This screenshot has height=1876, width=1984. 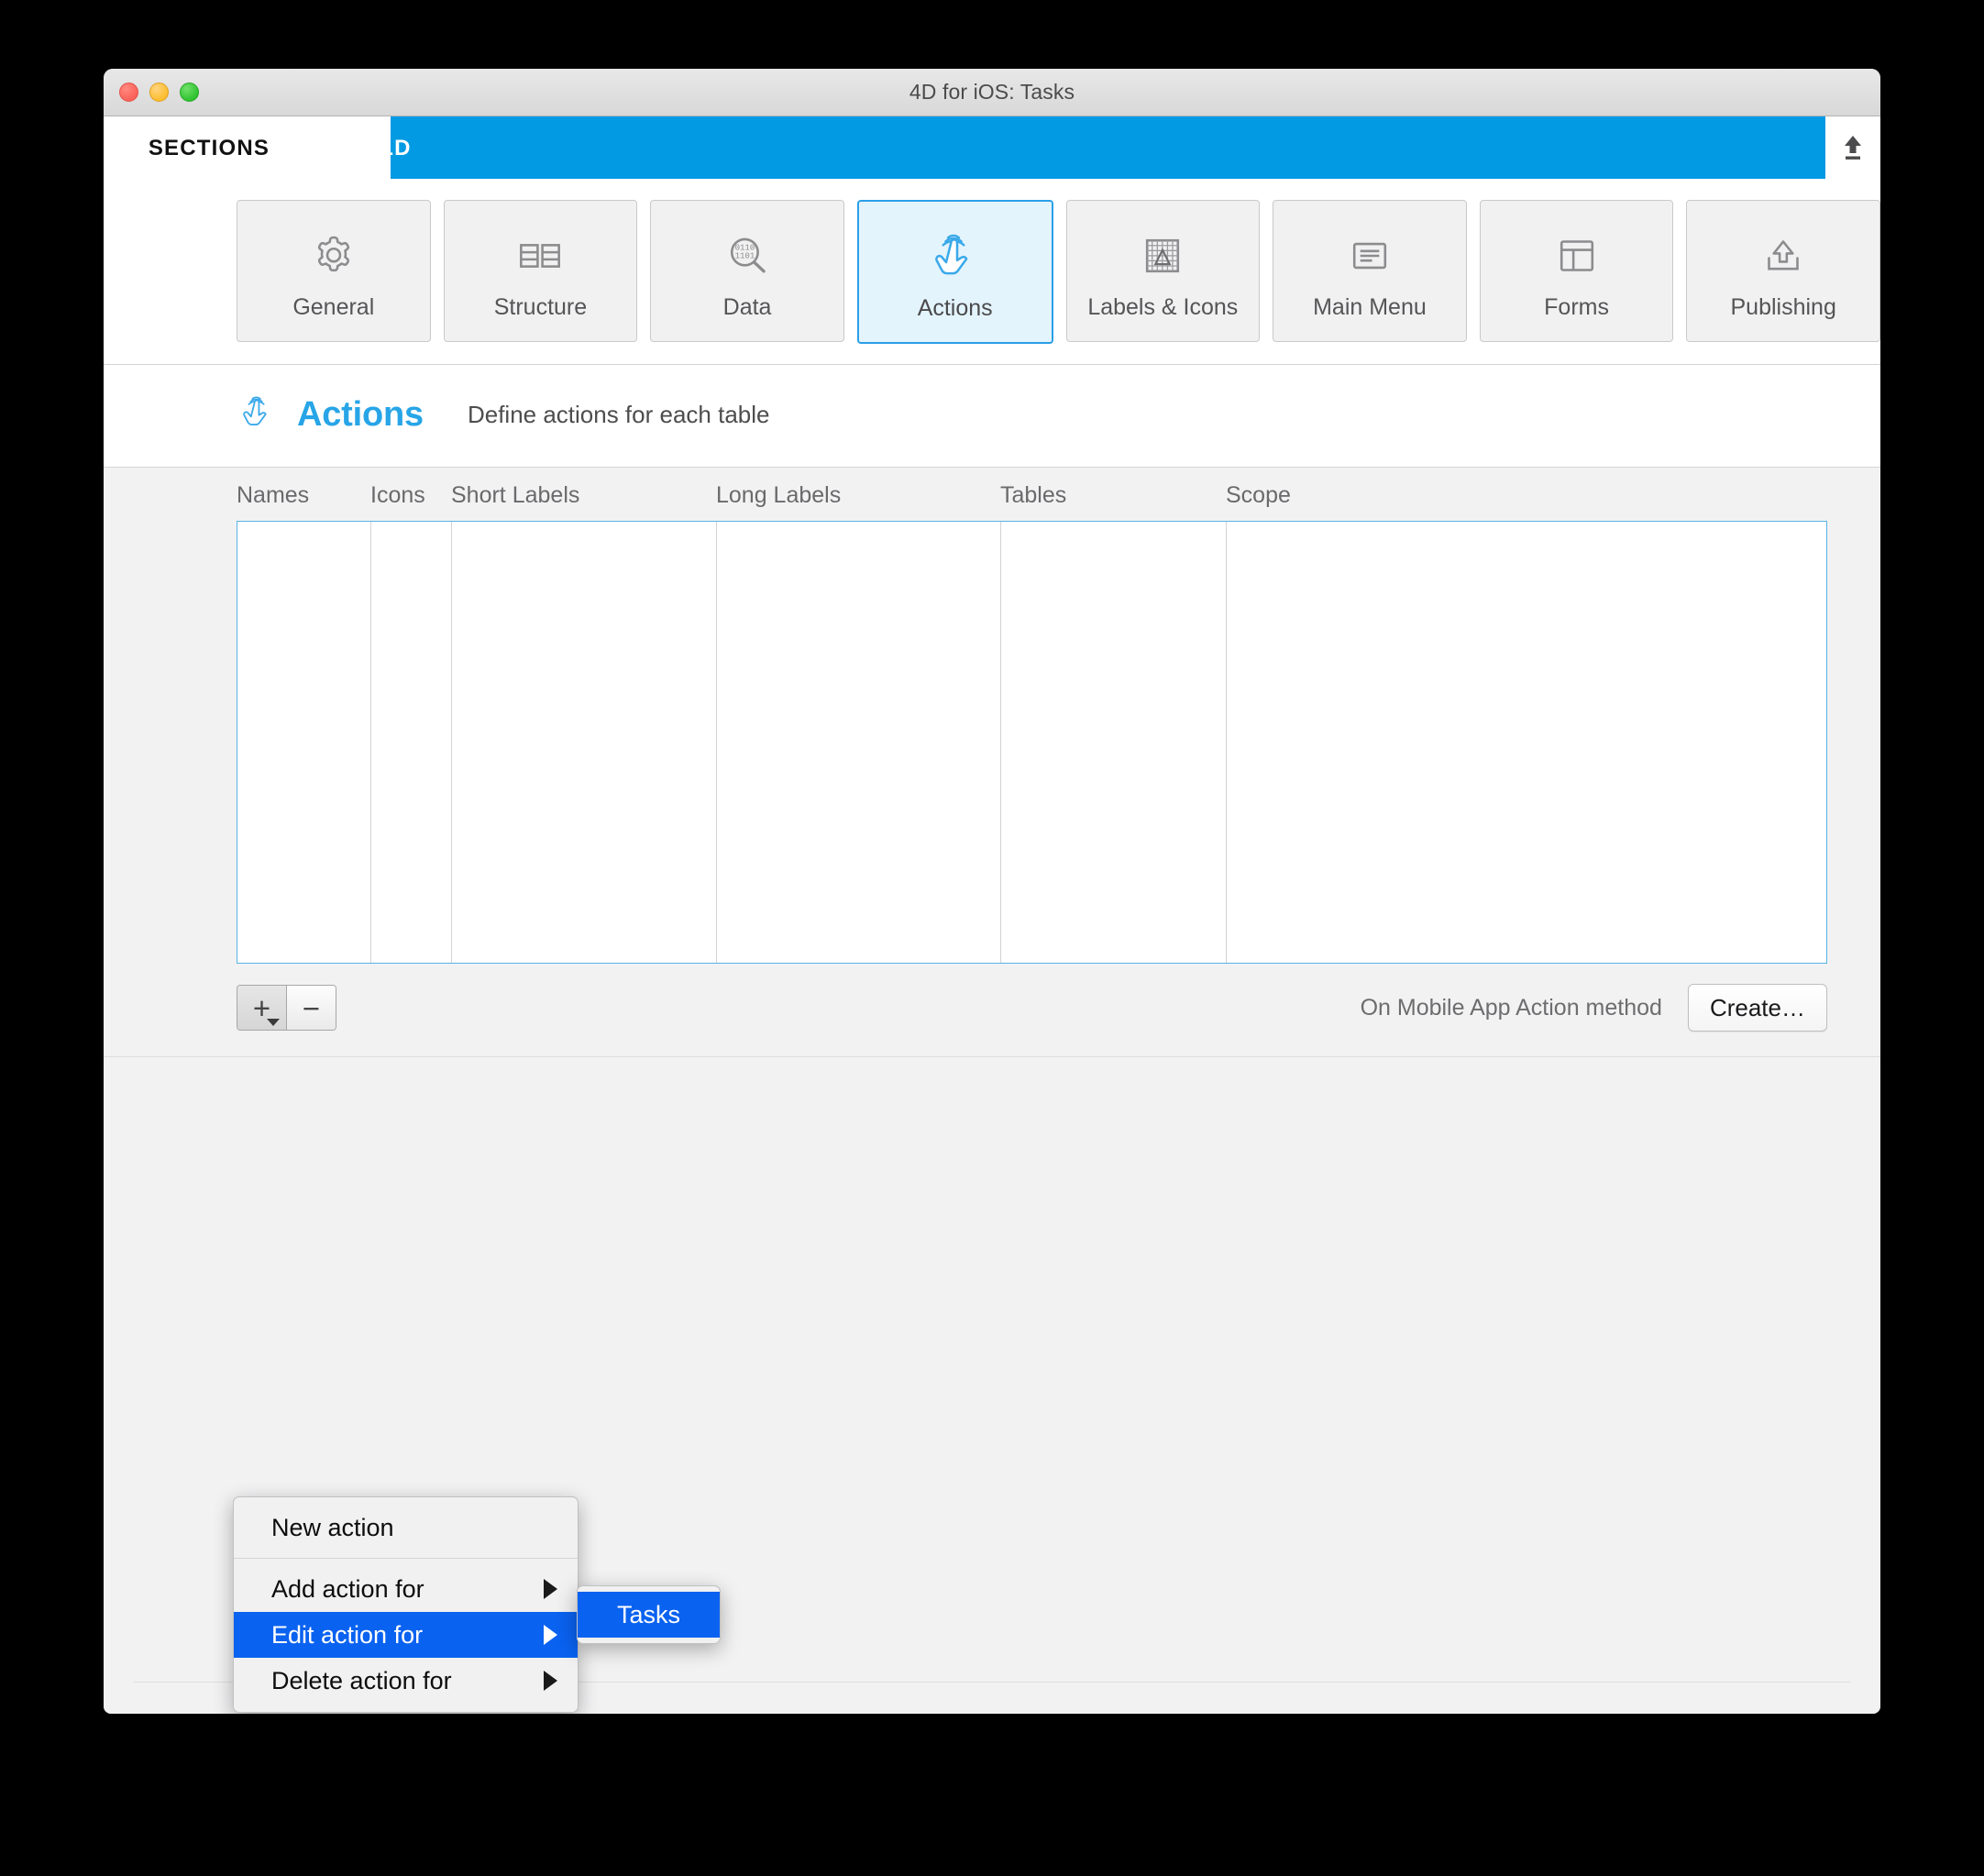 What do you see at coordinates (583, 495) in the screenshot?
I see `column-header-short-labels: Short Labels` at bounding box center [583, 495].